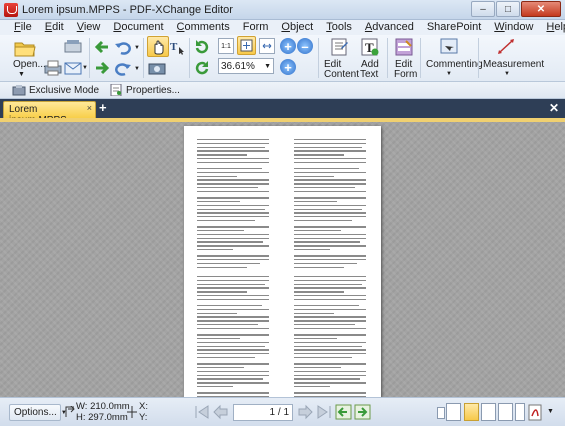 The image size is (565, 426). What do you see at coordinates (157, 68) in the screenshot?
I see `snapshot-icon` at bounding box center [157, 68].